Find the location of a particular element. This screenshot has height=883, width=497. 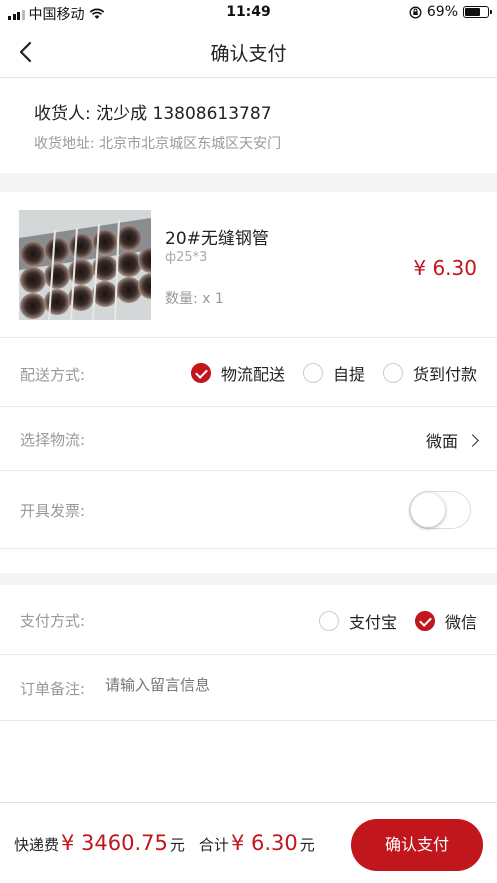

delivery-options: 物流配送 自提 货到付款 is located at coordinates (325, 373).